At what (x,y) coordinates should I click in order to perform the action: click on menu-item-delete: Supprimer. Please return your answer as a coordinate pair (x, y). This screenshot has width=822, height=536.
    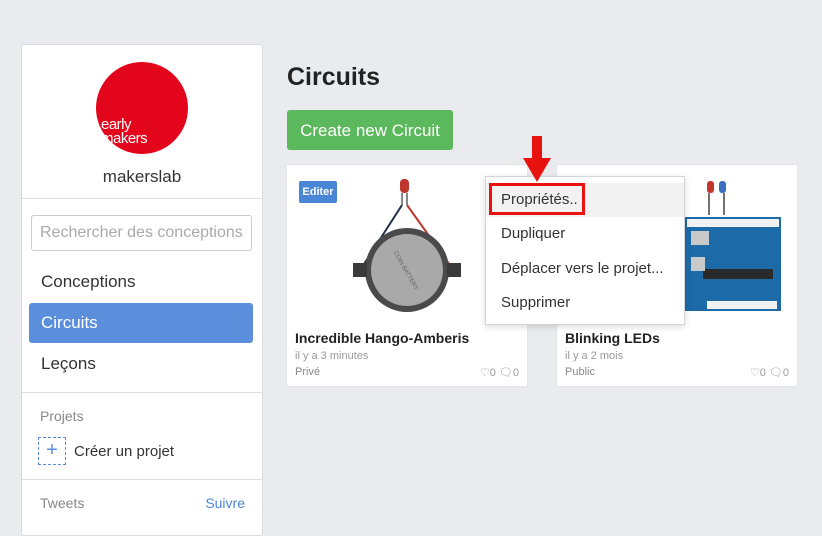
    Looking at the image, I should click on (585, 303).